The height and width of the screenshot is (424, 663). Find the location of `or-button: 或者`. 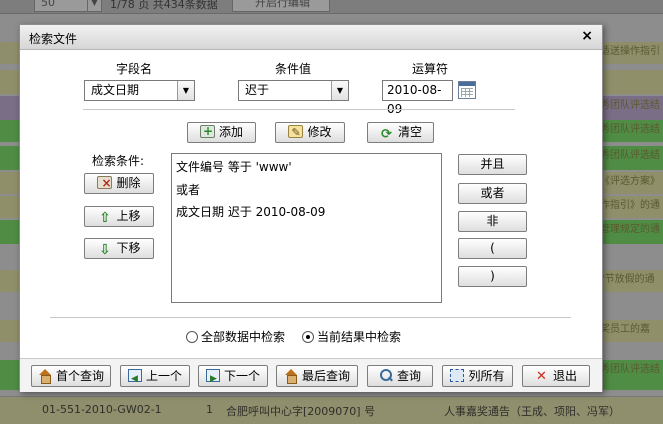

or-button: 或者 is located at coordinates (492, 193).